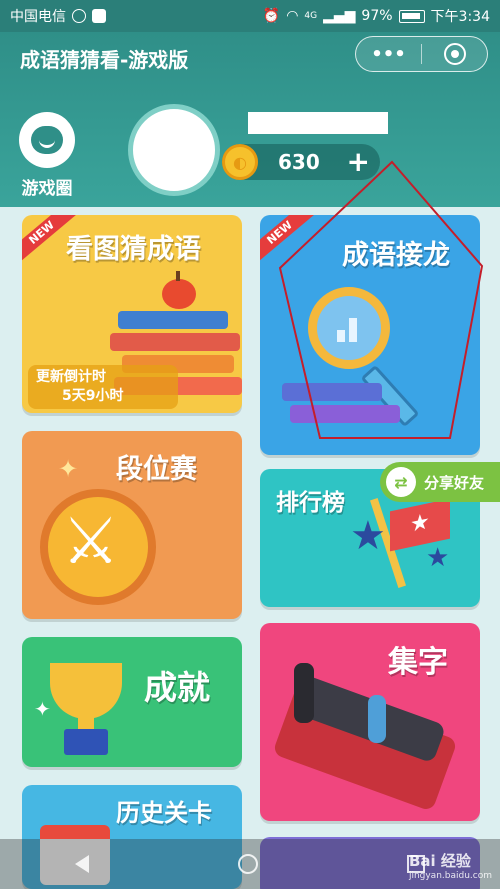  What do you see at coordinates (381, 299) in the screenshot?
I see `annotation-pentagon` at bounding box center [381, 299].